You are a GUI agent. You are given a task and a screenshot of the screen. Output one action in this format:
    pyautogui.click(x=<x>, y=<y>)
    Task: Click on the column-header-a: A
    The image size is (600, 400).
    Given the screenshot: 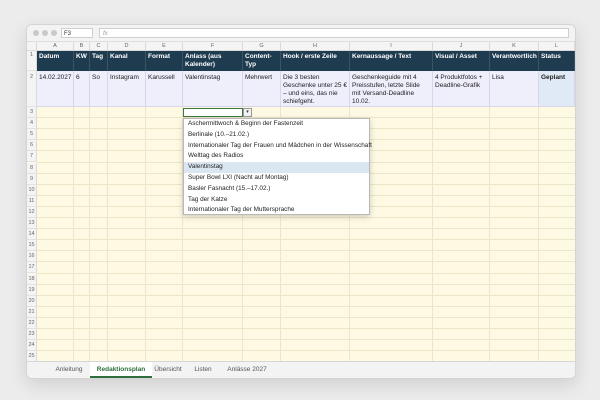 What is the action you would take?
    pyautogui.click(x=55, y=46)
    